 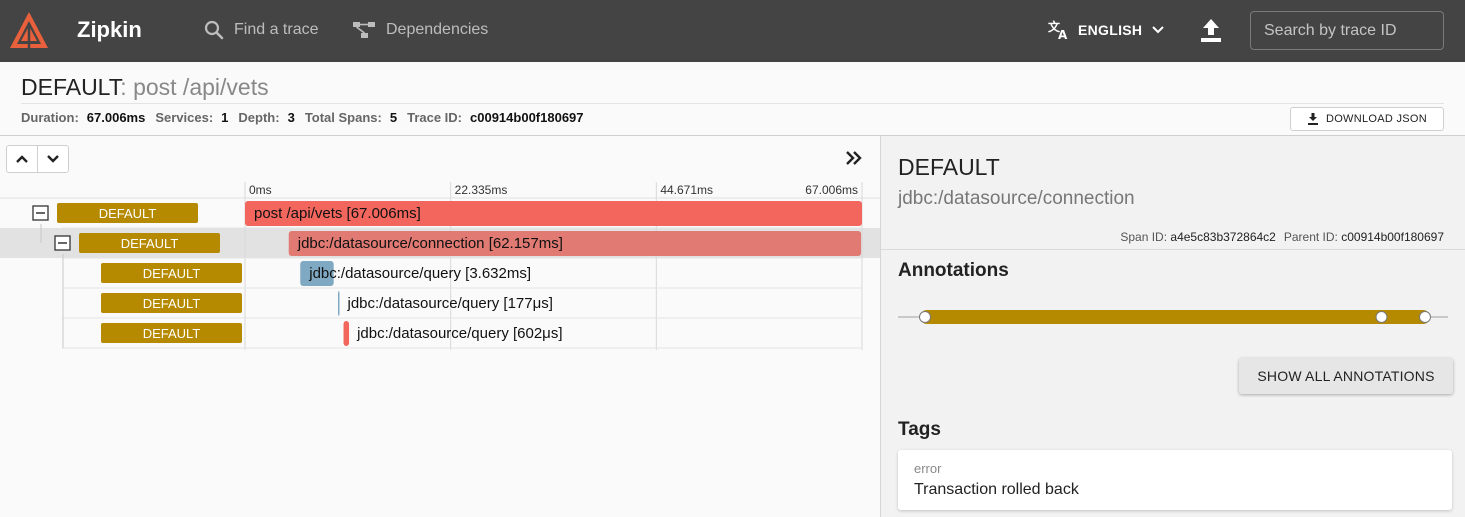 What do you see at coordinates (527, 117) in the screenshot?
I see `meta-trace-id-value: c00914b00f180697` at bounding box center [527, 117].